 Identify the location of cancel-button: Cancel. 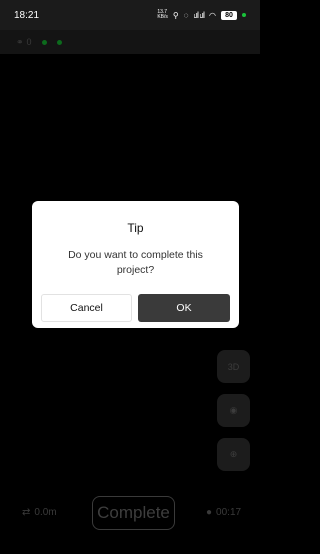
(86, 308).